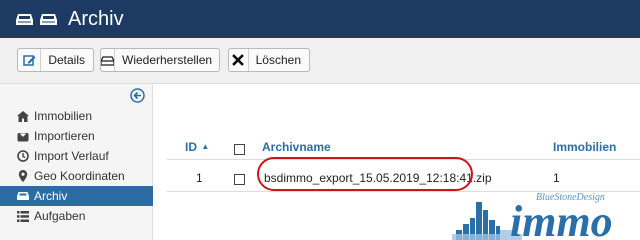 Image resolution: width=640 pixels, height=240 pixels. What do you see at coordinates (296, 147) in the screenshot?
I see `column-header-archivname: Archivname` at bounding box center [296, 147].